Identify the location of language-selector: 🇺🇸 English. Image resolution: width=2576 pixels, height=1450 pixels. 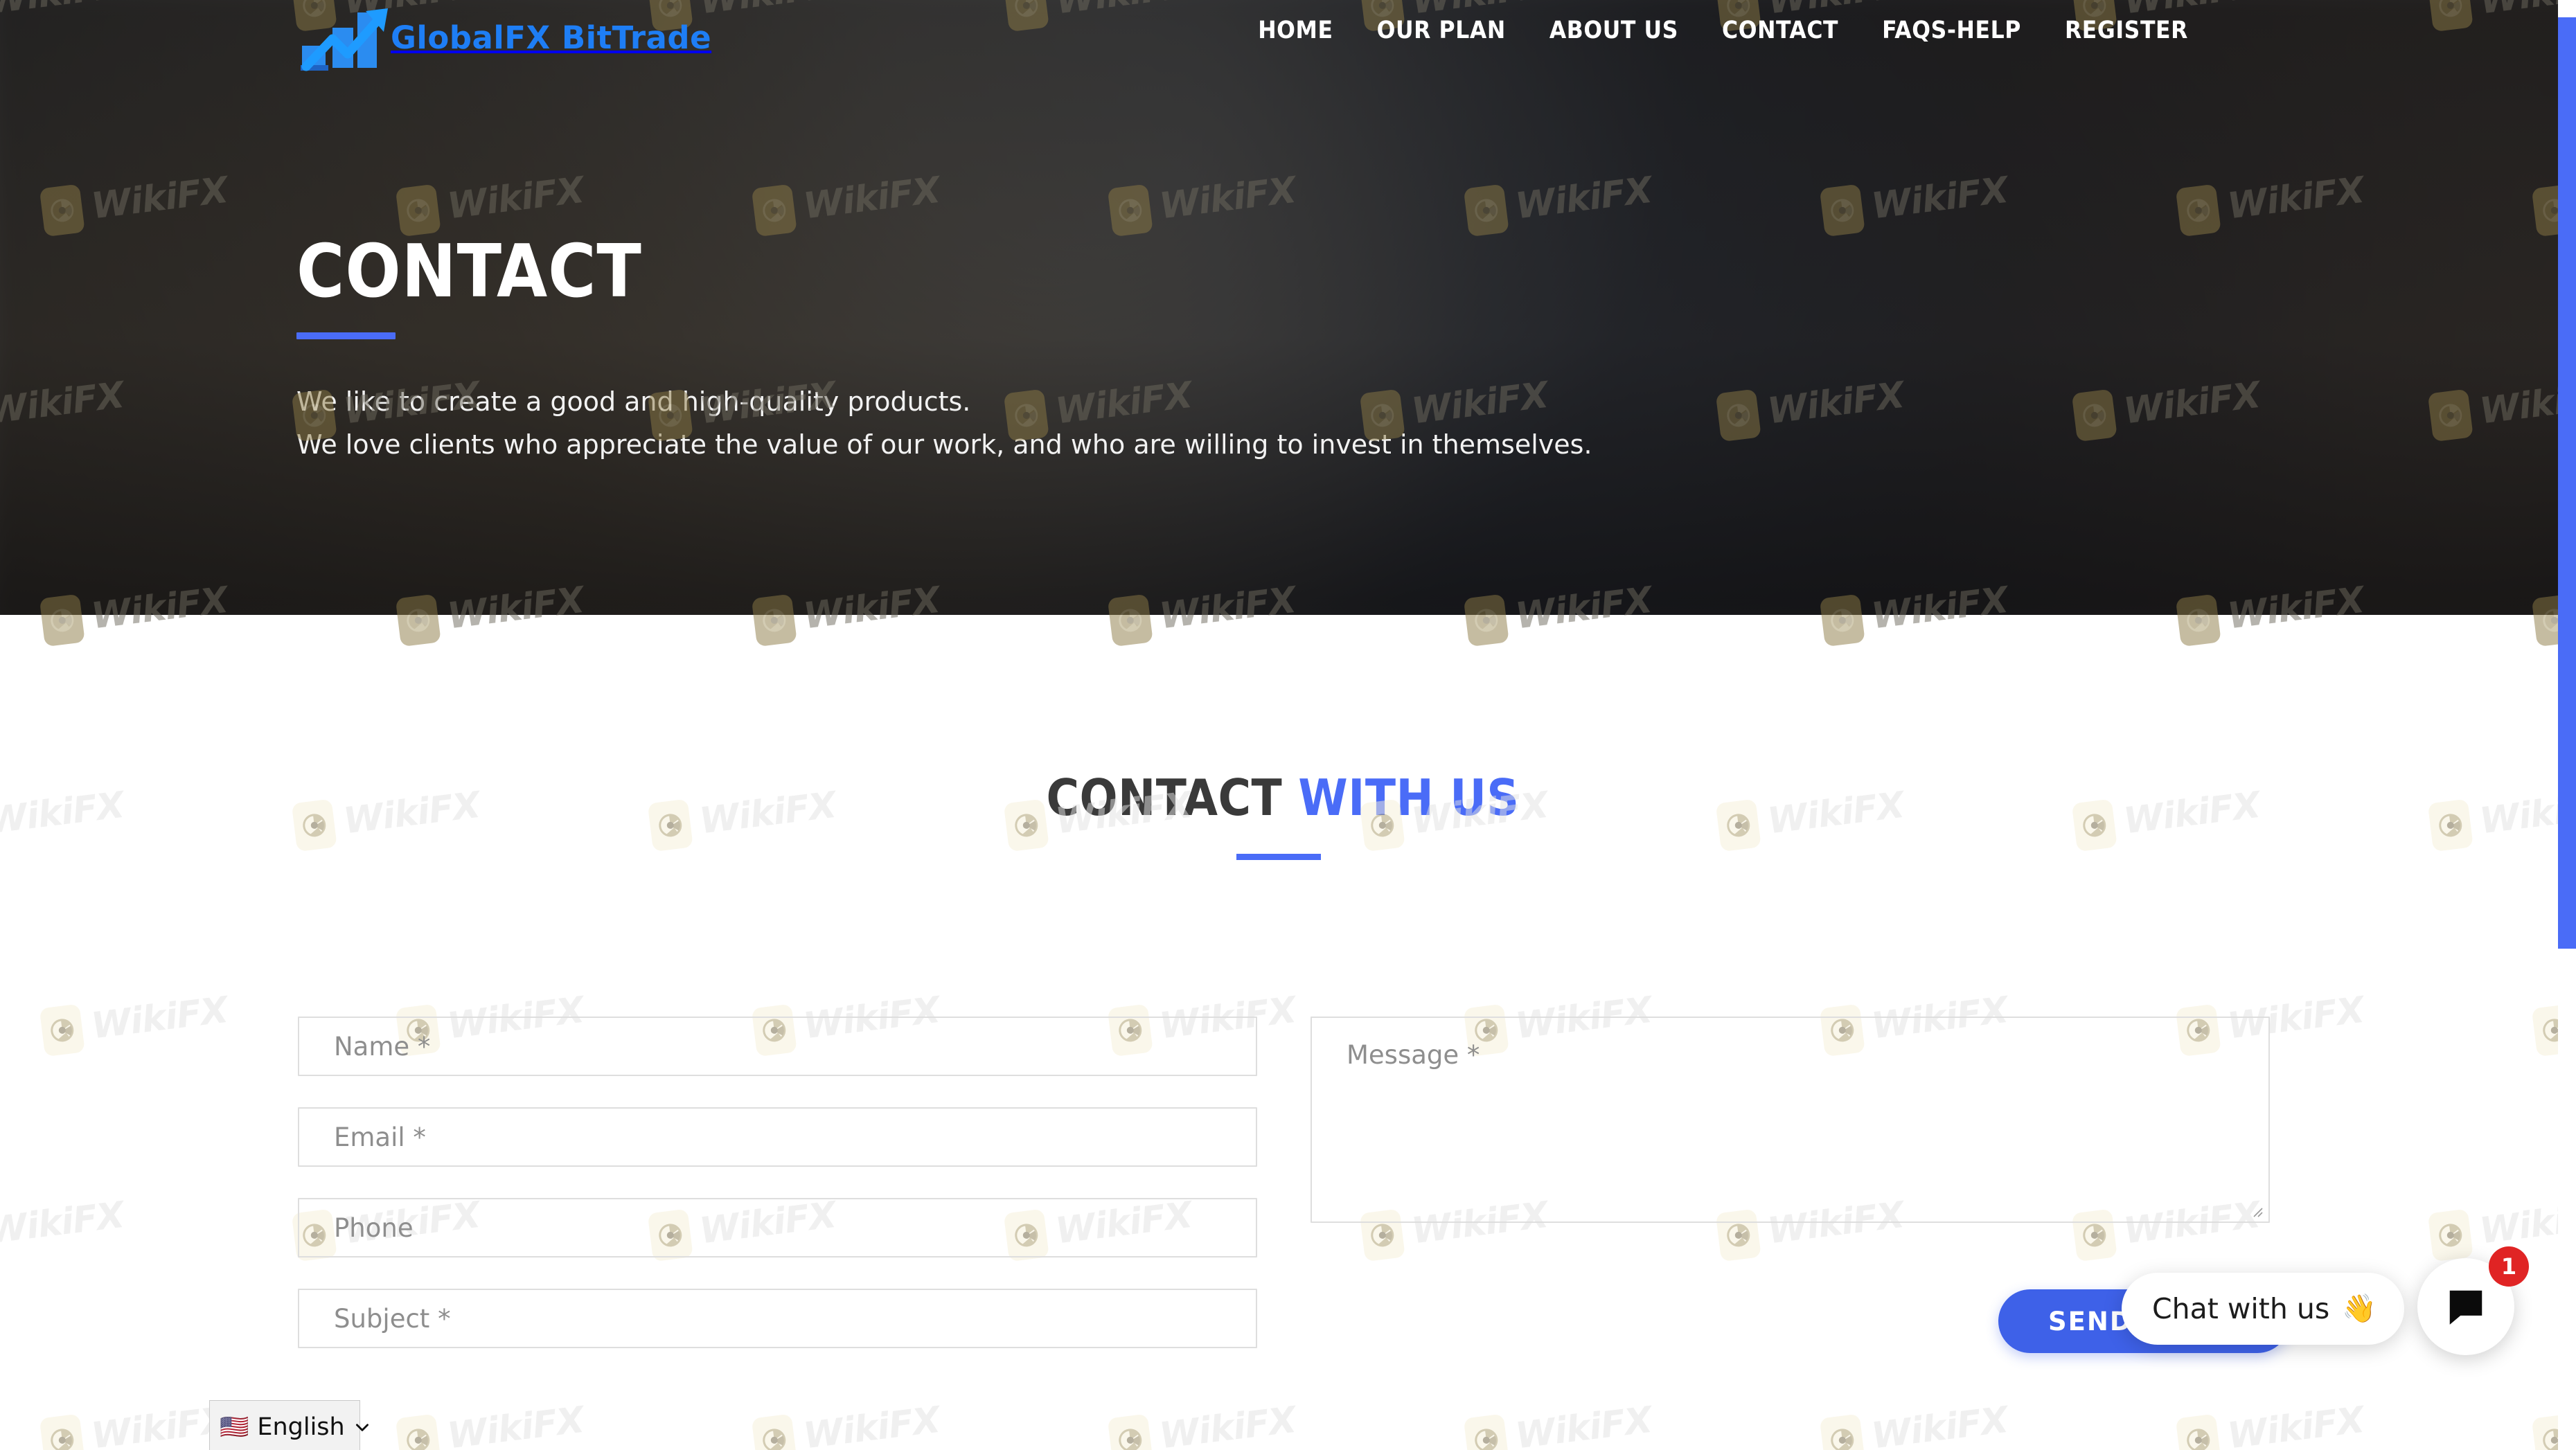
(288, 1425).